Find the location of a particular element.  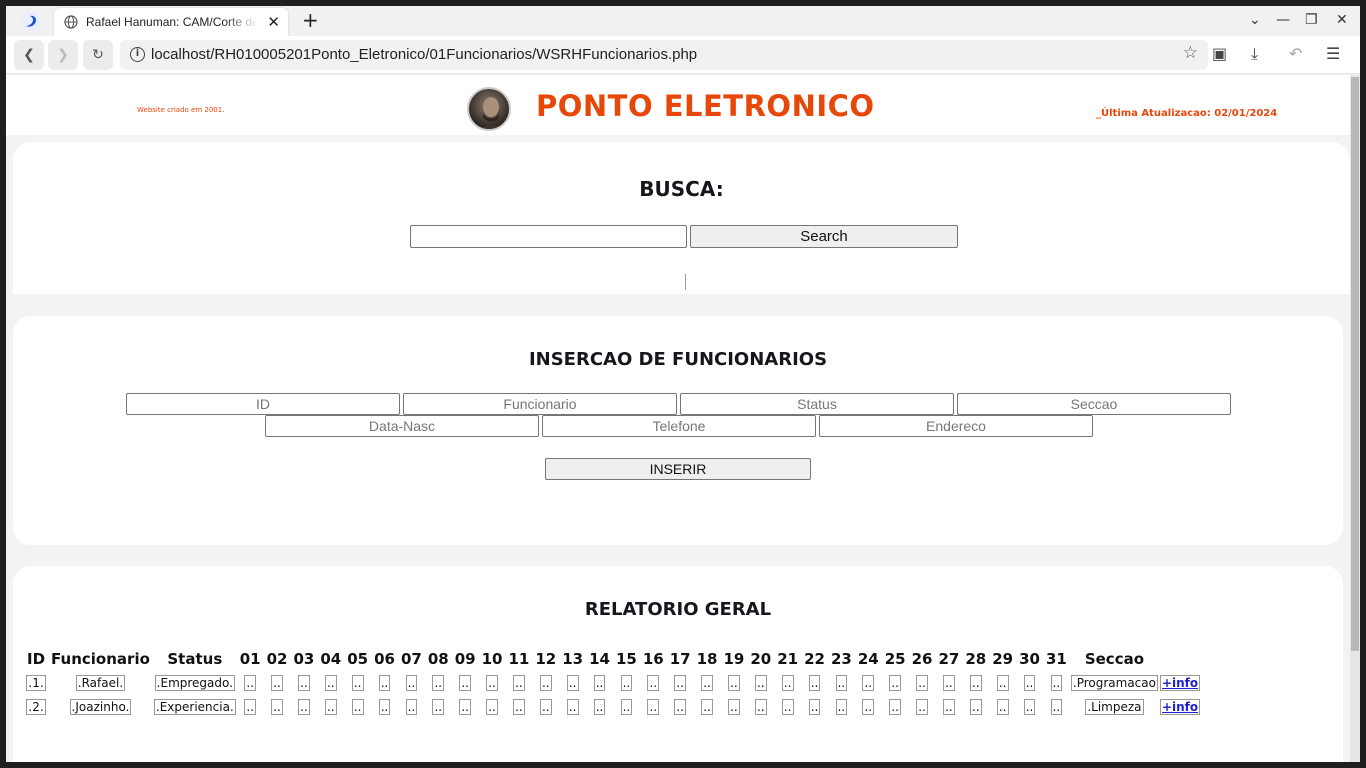

employee-section-cell: .Programacao is located at coordinates (1114, 683).